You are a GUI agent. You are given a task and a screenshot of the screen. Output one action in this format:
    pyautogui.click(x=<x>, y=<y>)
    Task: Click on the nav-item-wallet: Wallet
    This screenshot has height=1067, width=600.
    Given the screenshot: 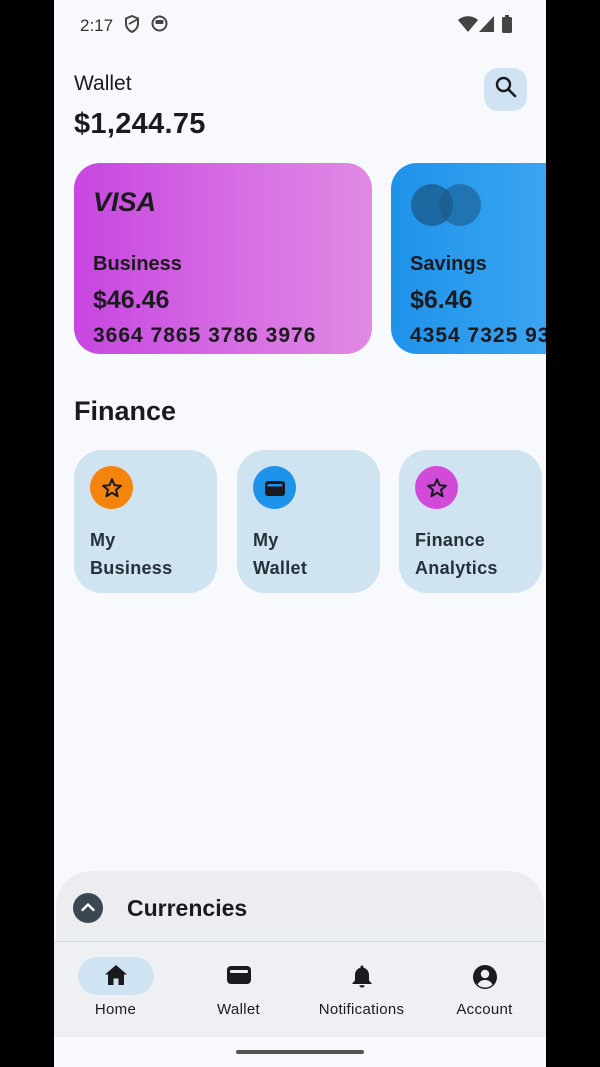 What is the action you would take?
    pyautogui.click(x=238, y=989)
    